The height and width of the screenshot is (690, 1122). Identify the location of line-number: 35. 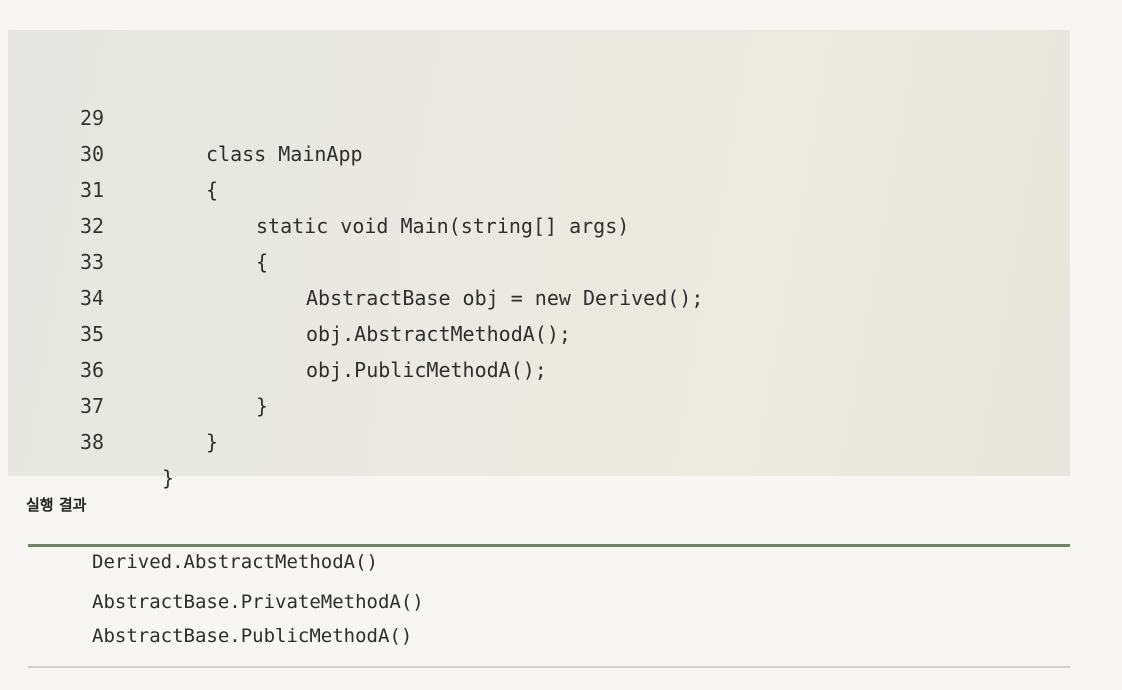
(92, 334).